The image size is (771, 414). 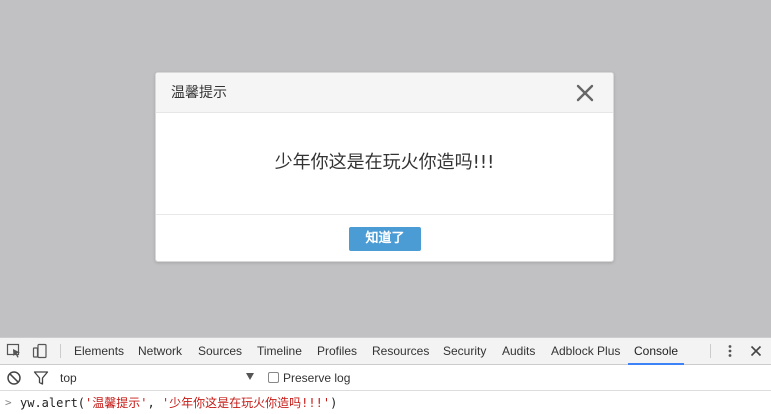 What do you see at coordinates (160, 351) in the screenshot?
I see `tab-network: Network` at bounding box center [160, 351].